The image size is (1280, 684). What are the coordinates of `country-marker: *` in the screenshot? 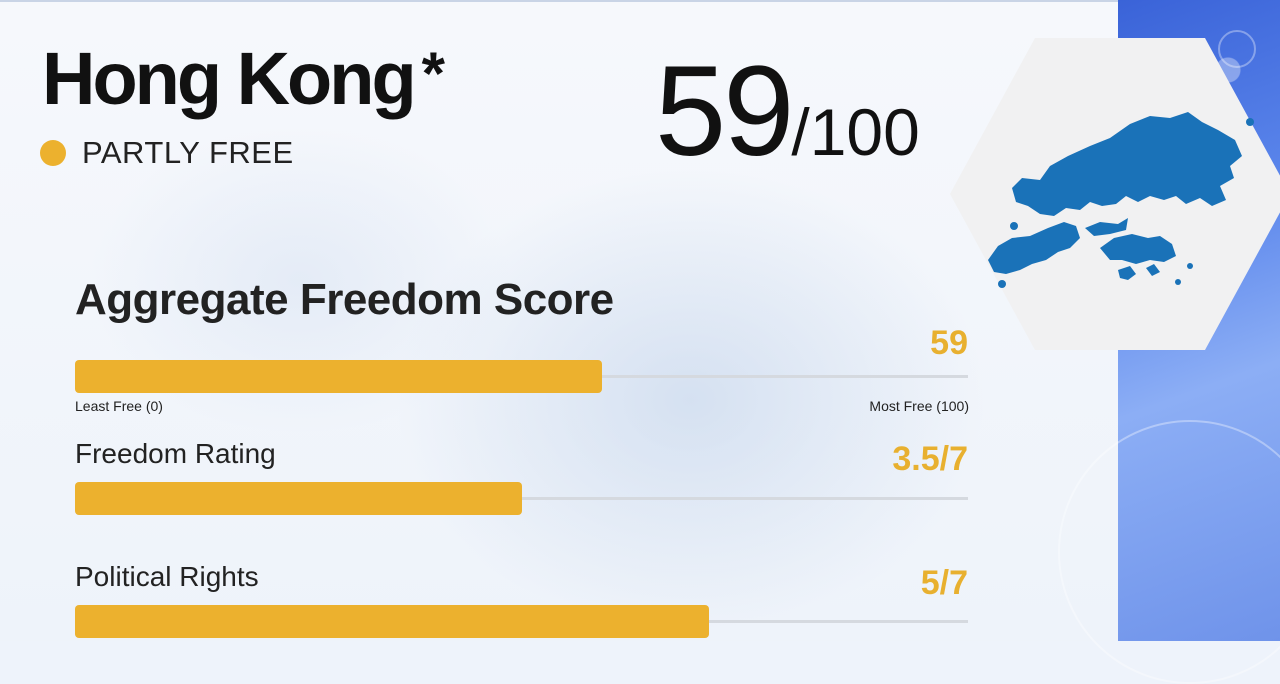 It's located at (433, 73).